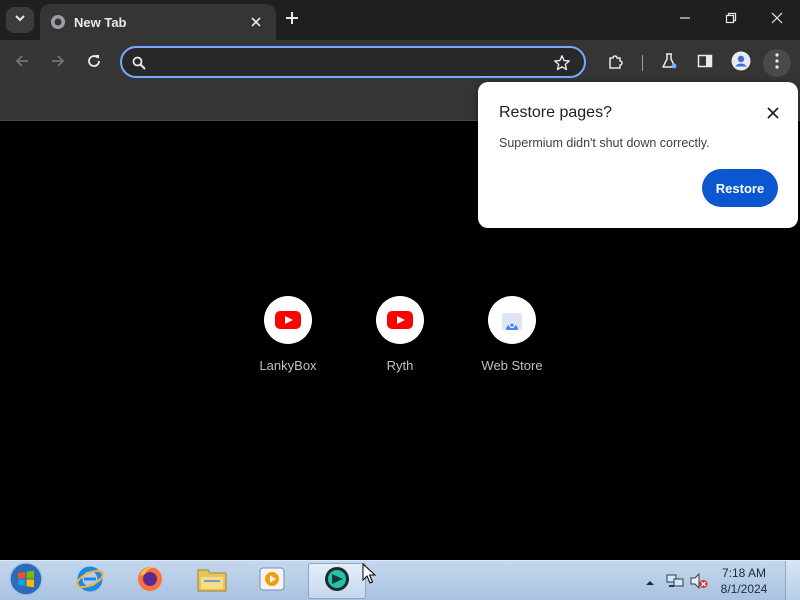  I want to click on shortcut-label: Ryth, so click(400, 365).